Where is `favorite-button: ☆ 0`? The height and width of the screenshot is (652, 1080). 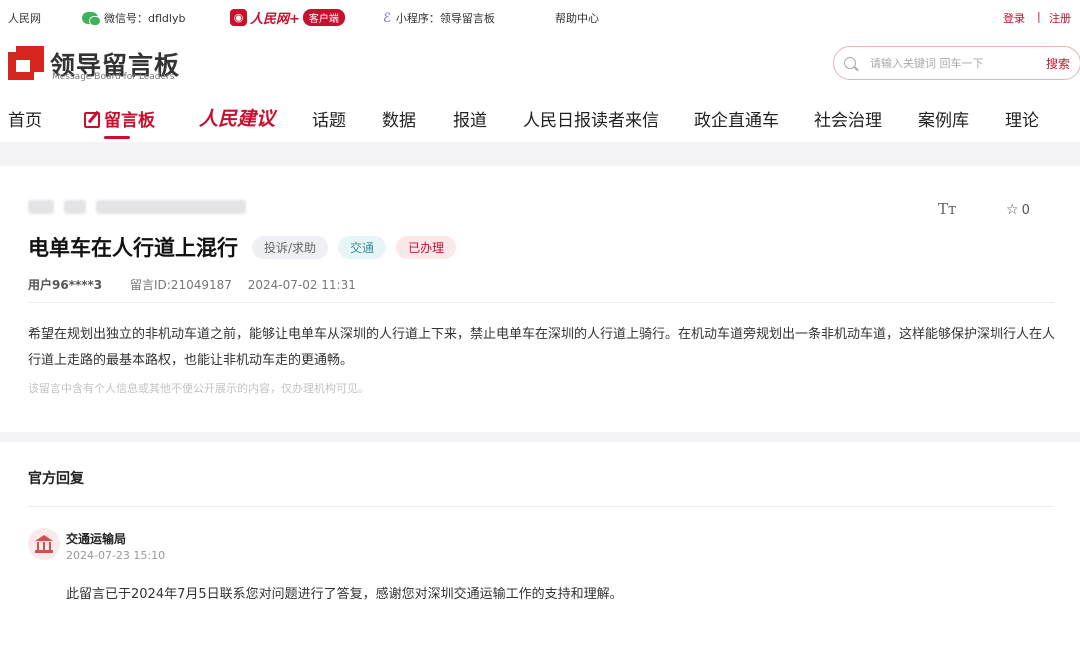 favorite-button: ☆ 0 is located at coordinates (1018, 210).